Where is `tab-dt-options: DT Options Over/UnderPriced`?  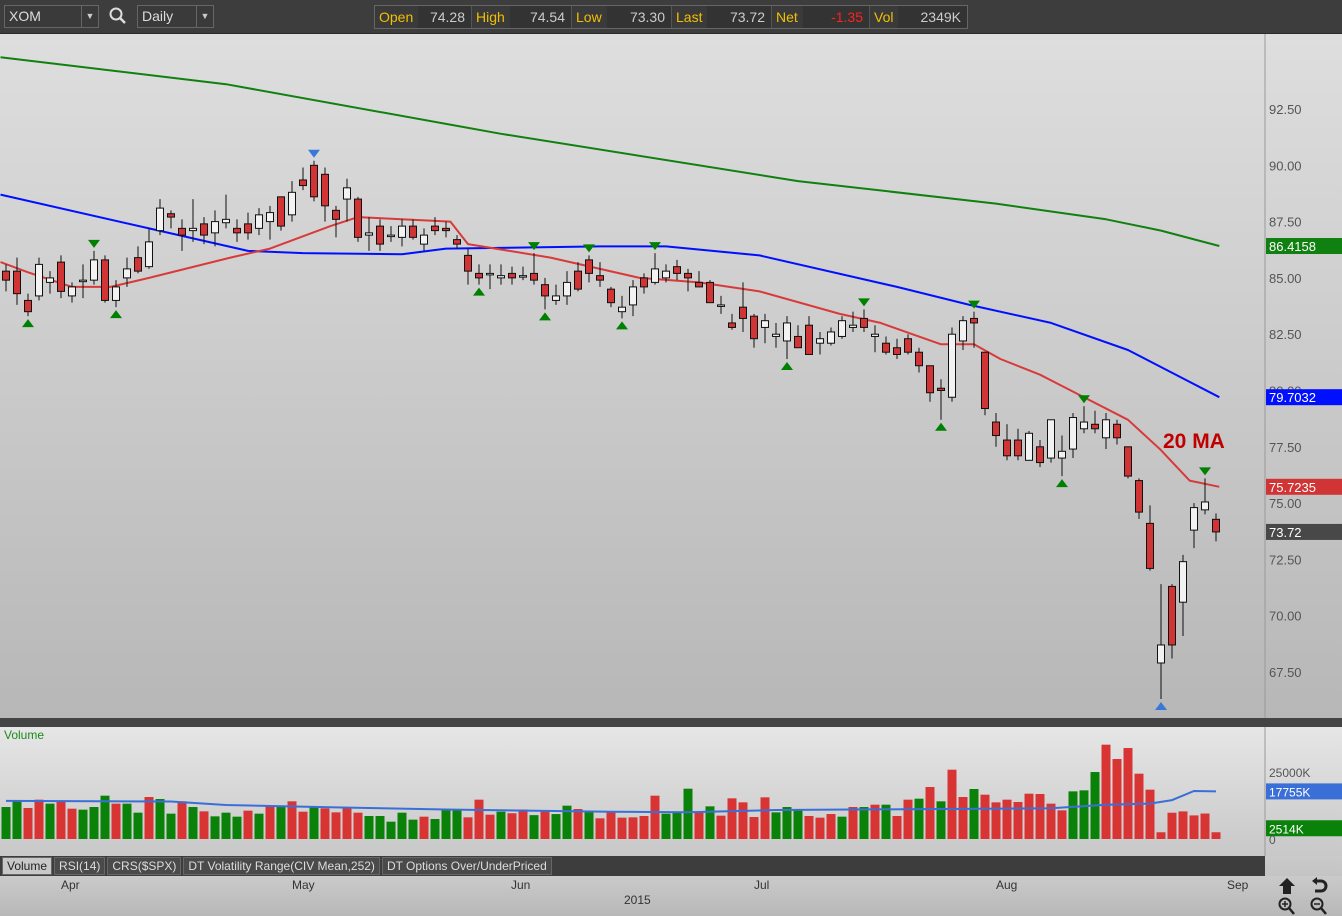 tab-dt-options: DT Options Over/UnderPriced is located at coordinates (466, 866).